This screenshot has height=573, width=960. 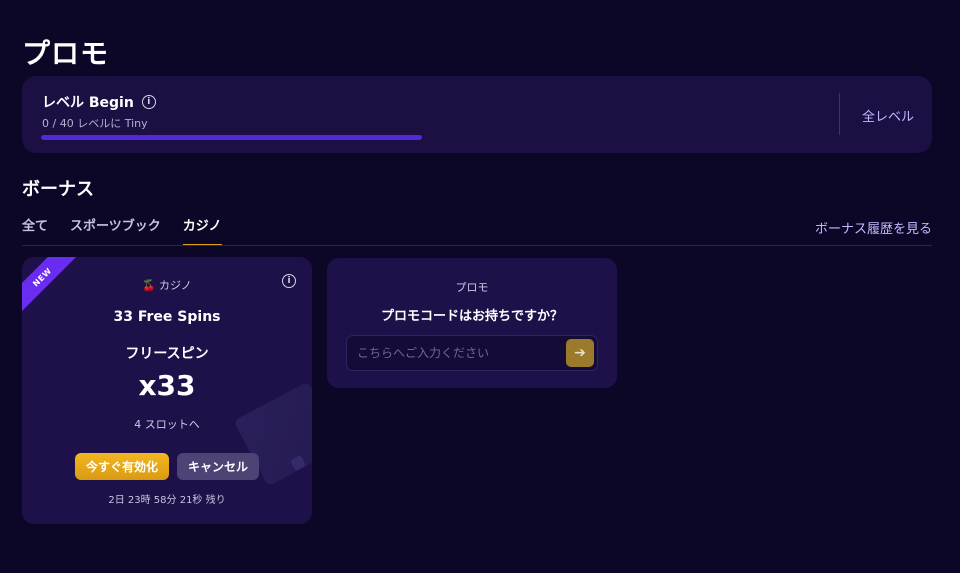 I want to click on arrow-right-icon: ➔, so click(x=580, y=353).